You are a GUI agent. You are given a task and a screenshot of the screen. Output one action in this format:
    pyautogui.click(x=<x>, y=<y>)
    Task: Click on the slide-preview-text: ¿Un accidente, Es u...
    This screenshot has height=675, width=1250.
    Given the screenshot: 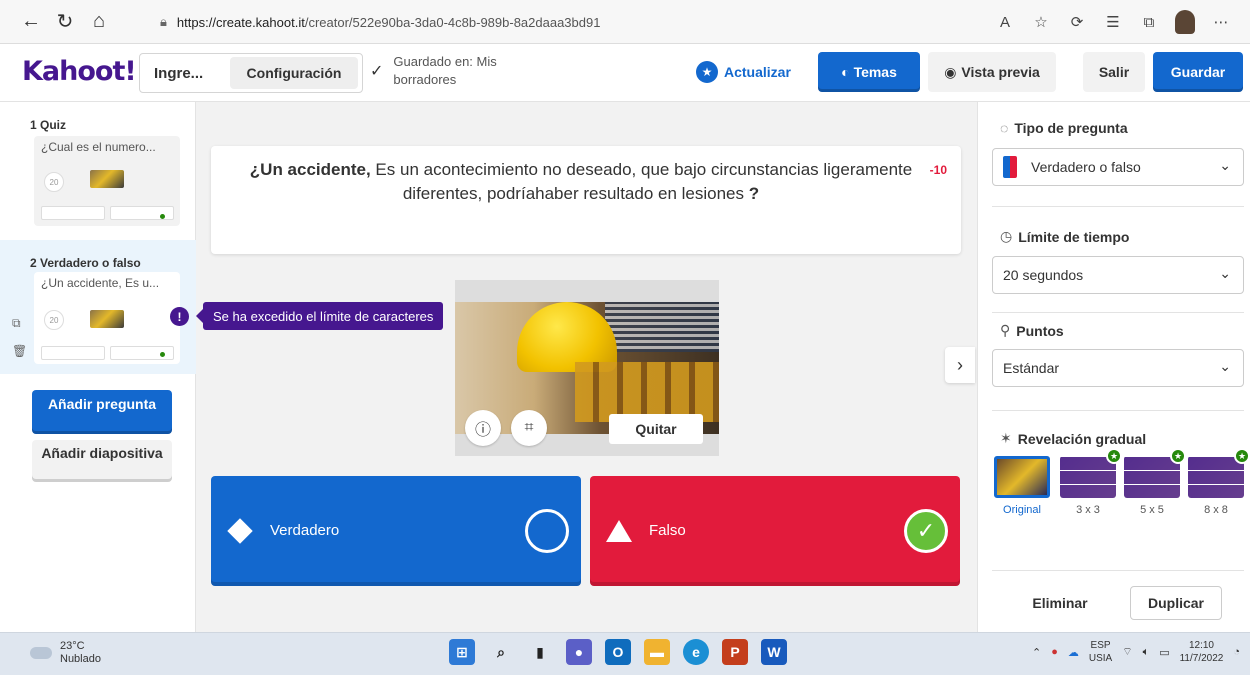 What is the action you would take?
    pyautogui.click(x=100, y=283)
    